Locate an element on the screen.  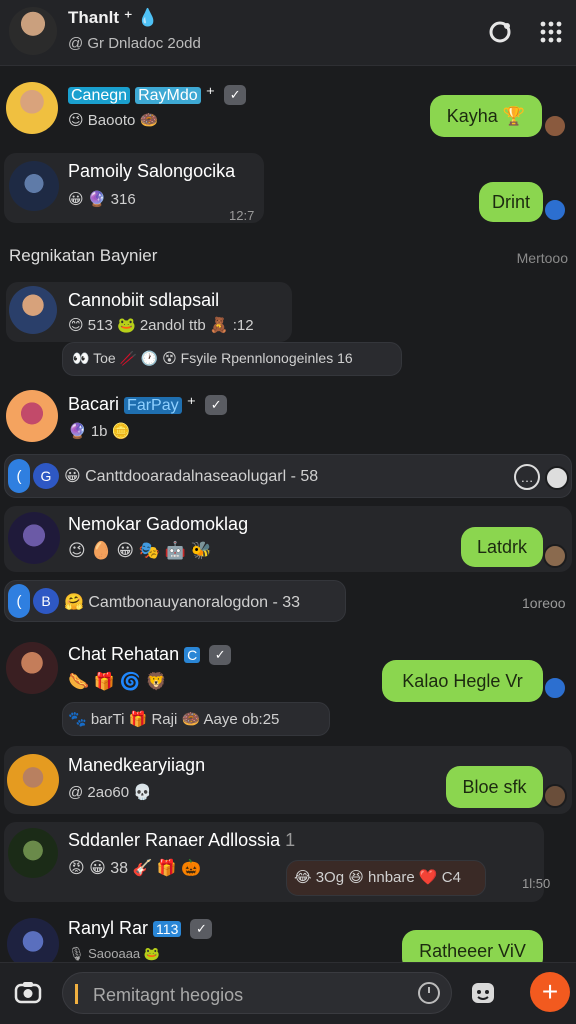
text-cursor is located at coordinates (76, 994).